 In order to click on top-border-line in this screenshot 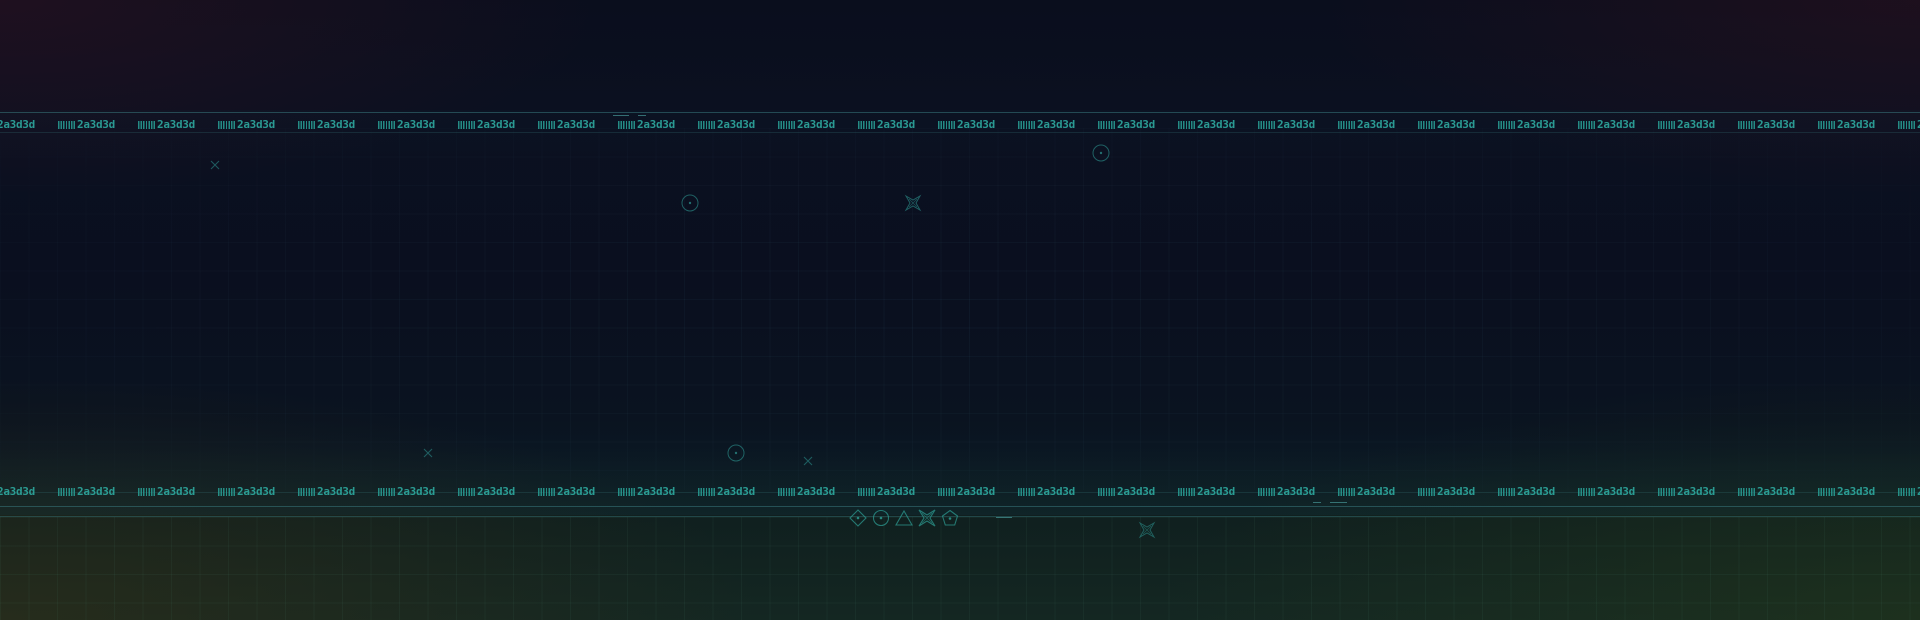, I will do `click(960, 112)`.